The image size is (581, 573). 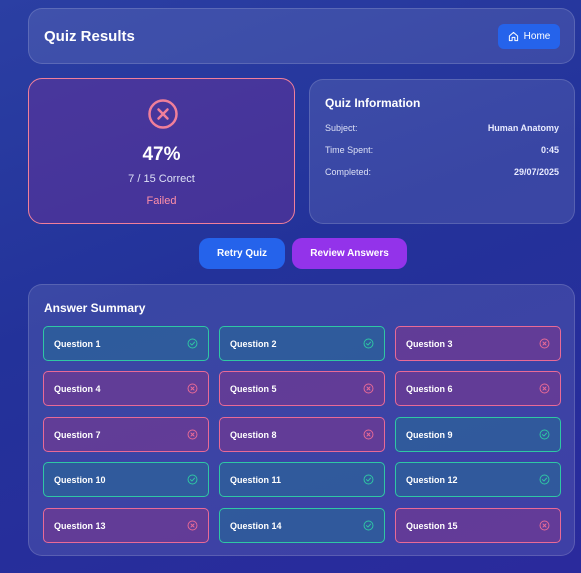 What do you see at coordinates (429, 343) in the screenshot?
I see `question-label: Question 3` at bounding box center [429, 343].